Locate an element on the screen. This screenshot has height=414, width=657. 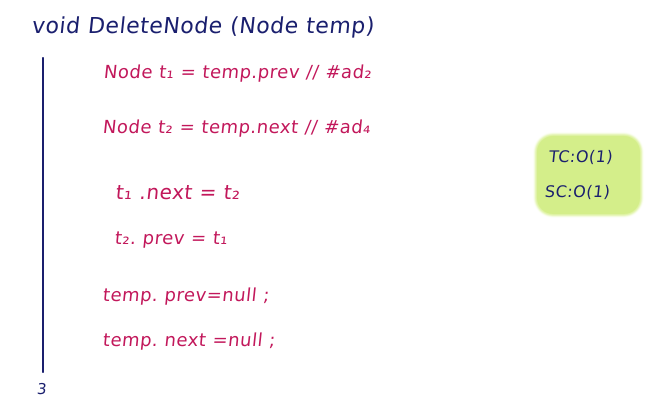
code-line-2: Node t₂ = temp.next // #ad₄ is located at coordinates (237, 127).